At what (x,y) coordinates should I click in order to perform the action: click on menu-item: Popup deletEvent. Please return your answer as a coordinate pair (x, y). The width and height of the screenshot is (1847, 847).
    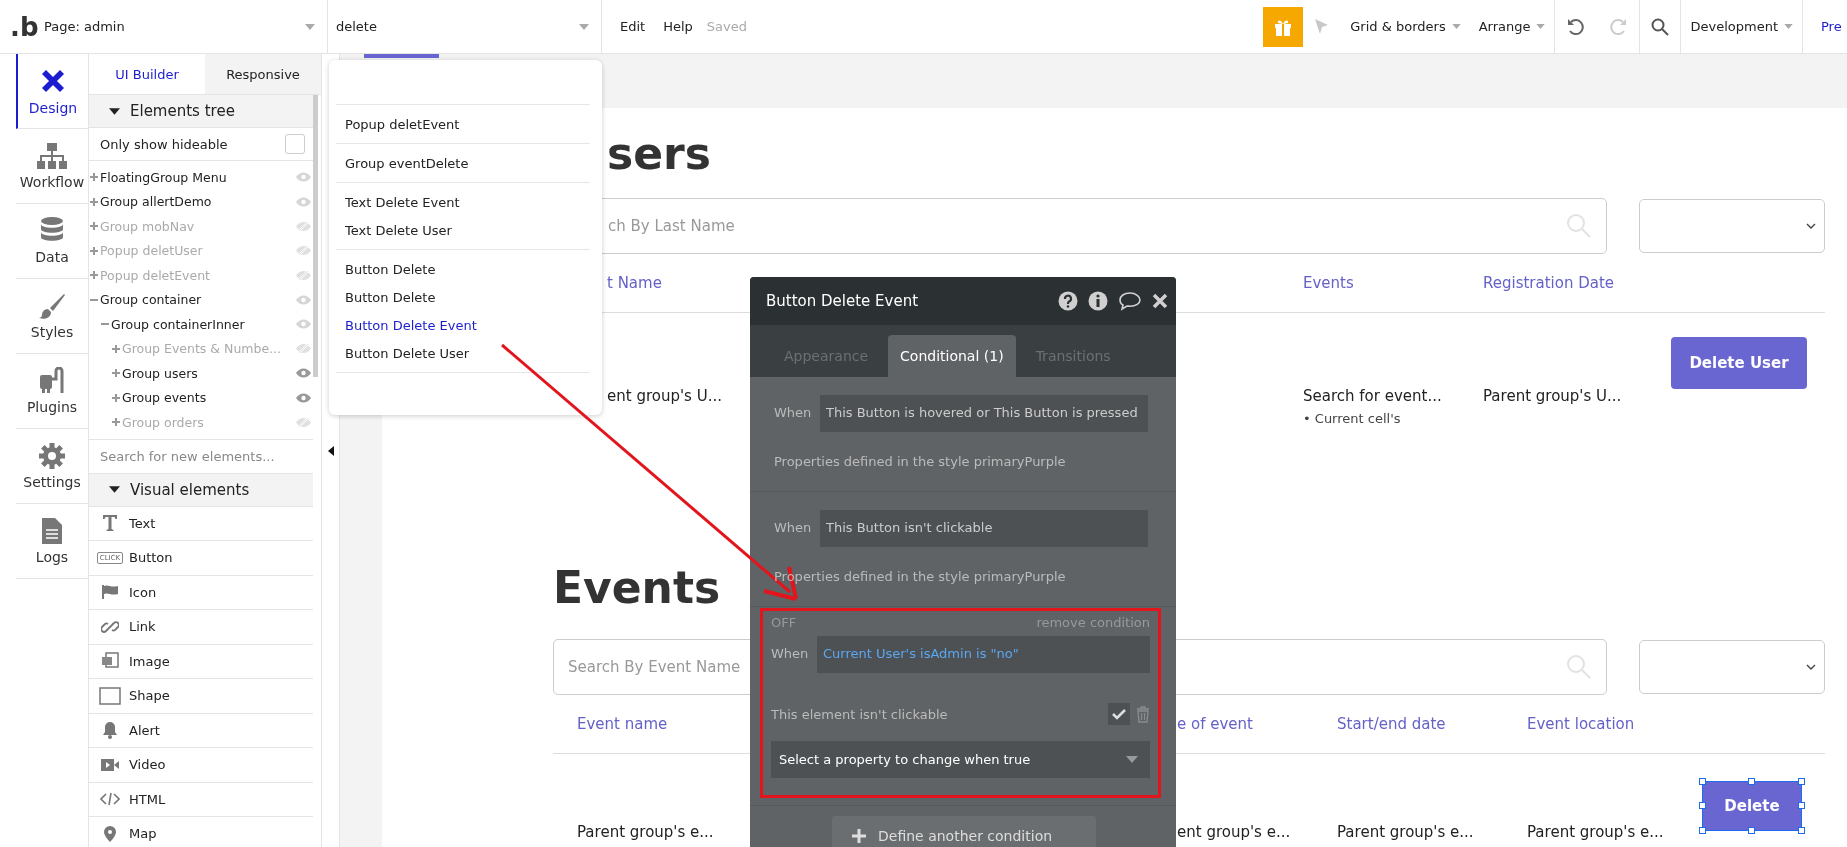
    Looking at the image, I should click on (463, 124).